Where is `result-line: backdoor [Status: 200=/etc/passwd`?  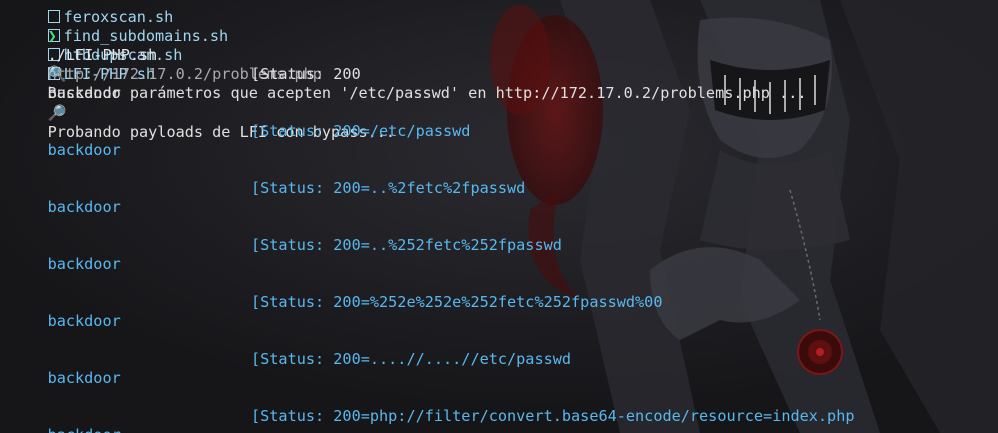 result-line: backdoor [Status: 200=/etc/passwd is located at coordinates (501, 140).